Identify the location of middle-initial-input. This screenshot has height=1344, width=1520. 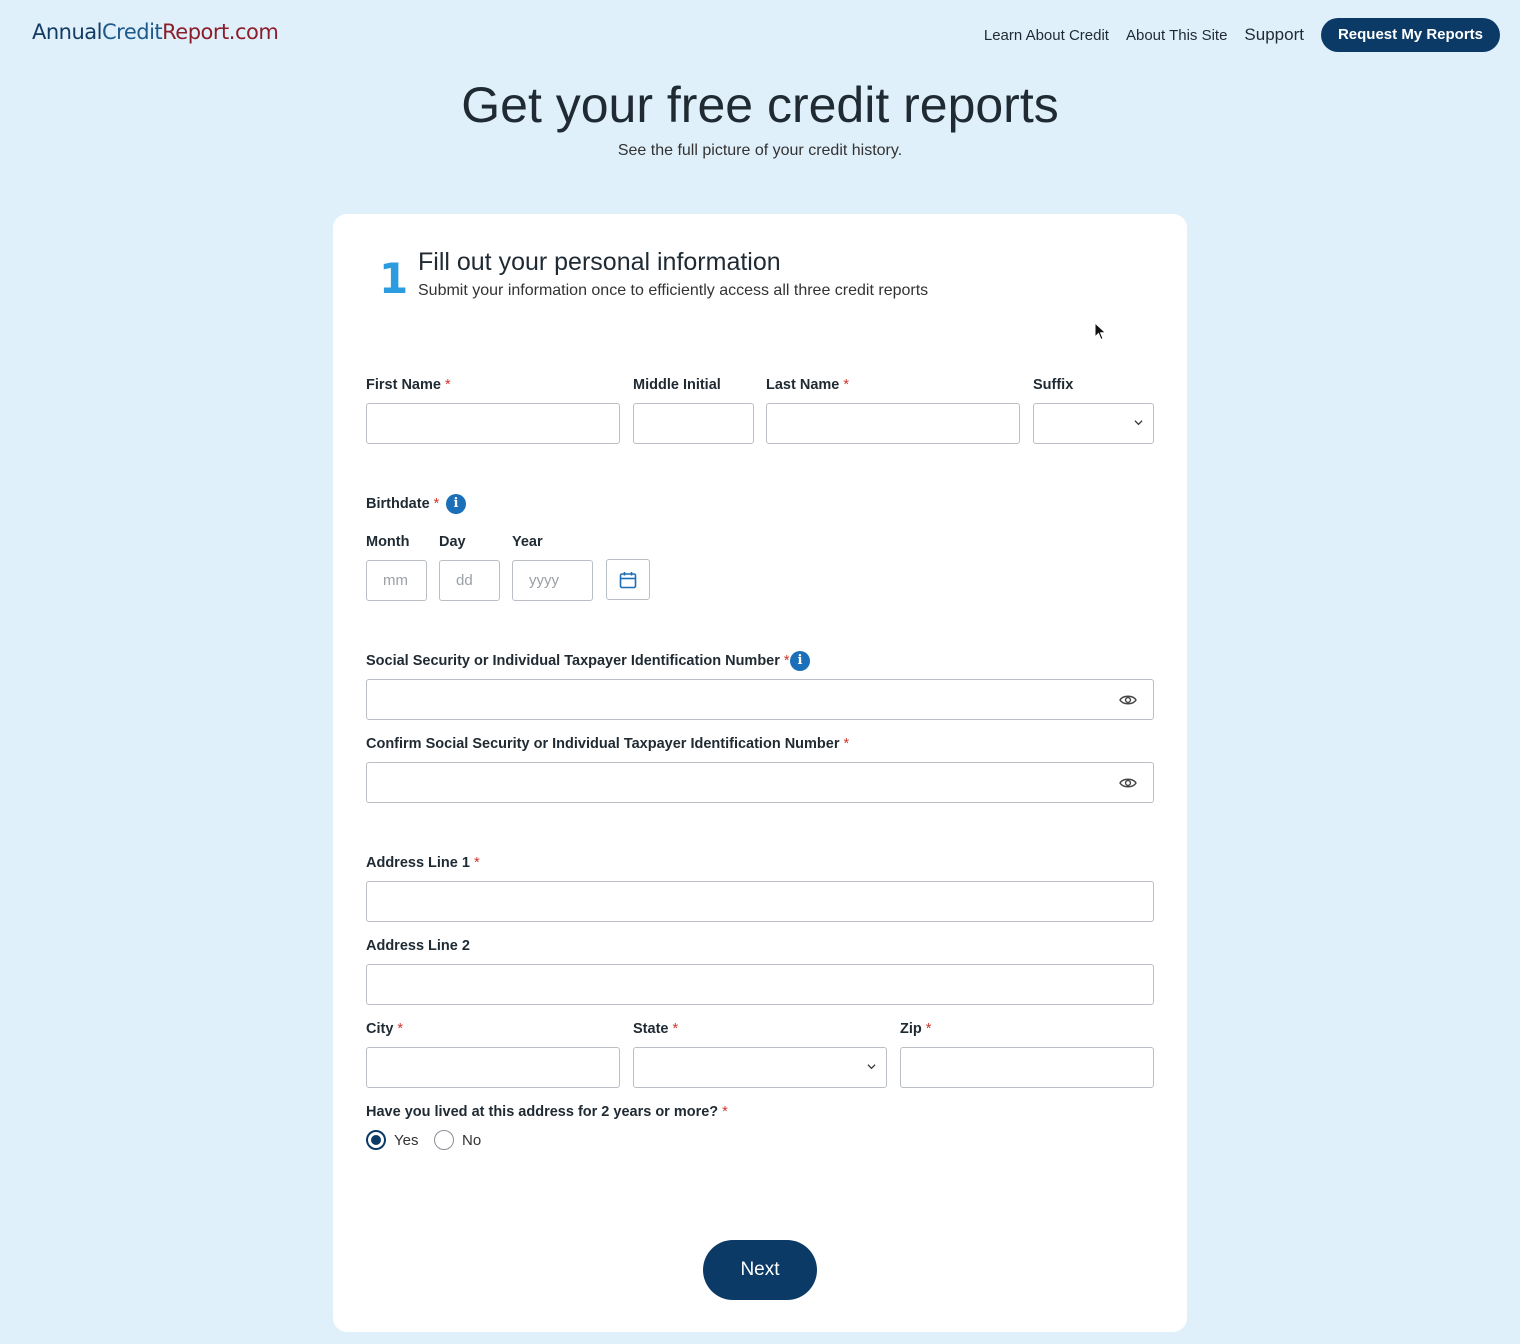
(693, 423).